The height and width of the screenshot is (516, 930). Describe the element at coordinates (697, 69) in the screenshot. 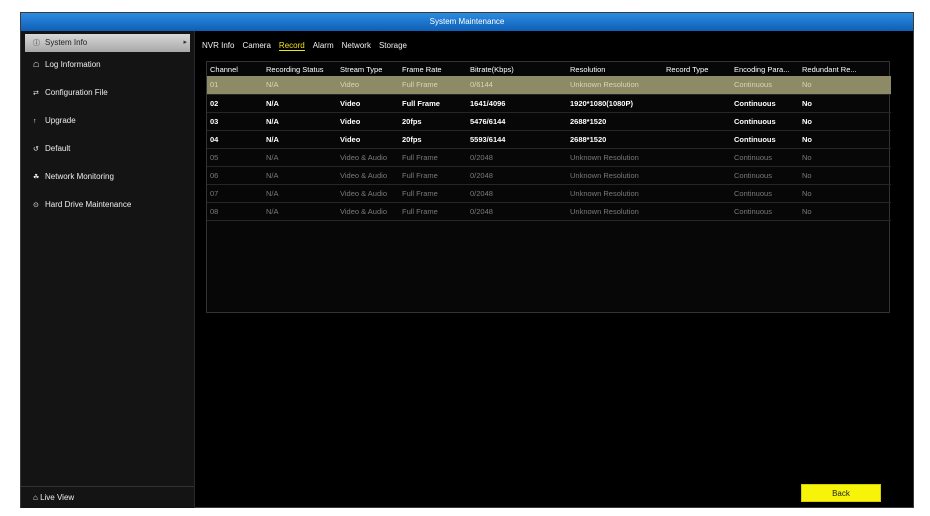

I see `column-header: Record Type` at that location.